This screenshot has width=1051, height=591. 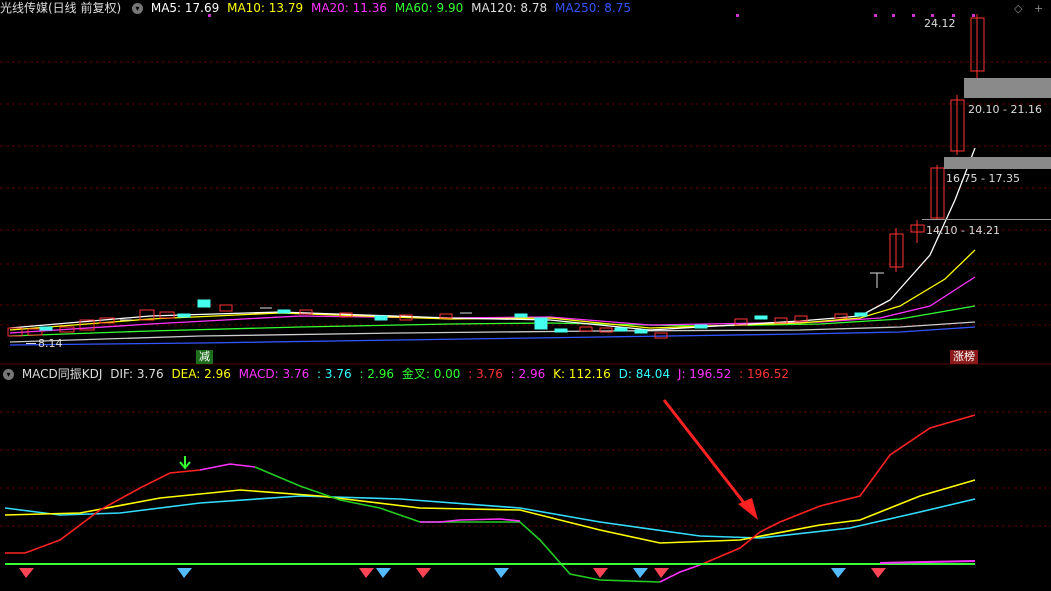 What do you see at coordinates (710, 459) in the screenshot?
I see `red-annotation-arrow-icon` at bounding box center [710, 459].